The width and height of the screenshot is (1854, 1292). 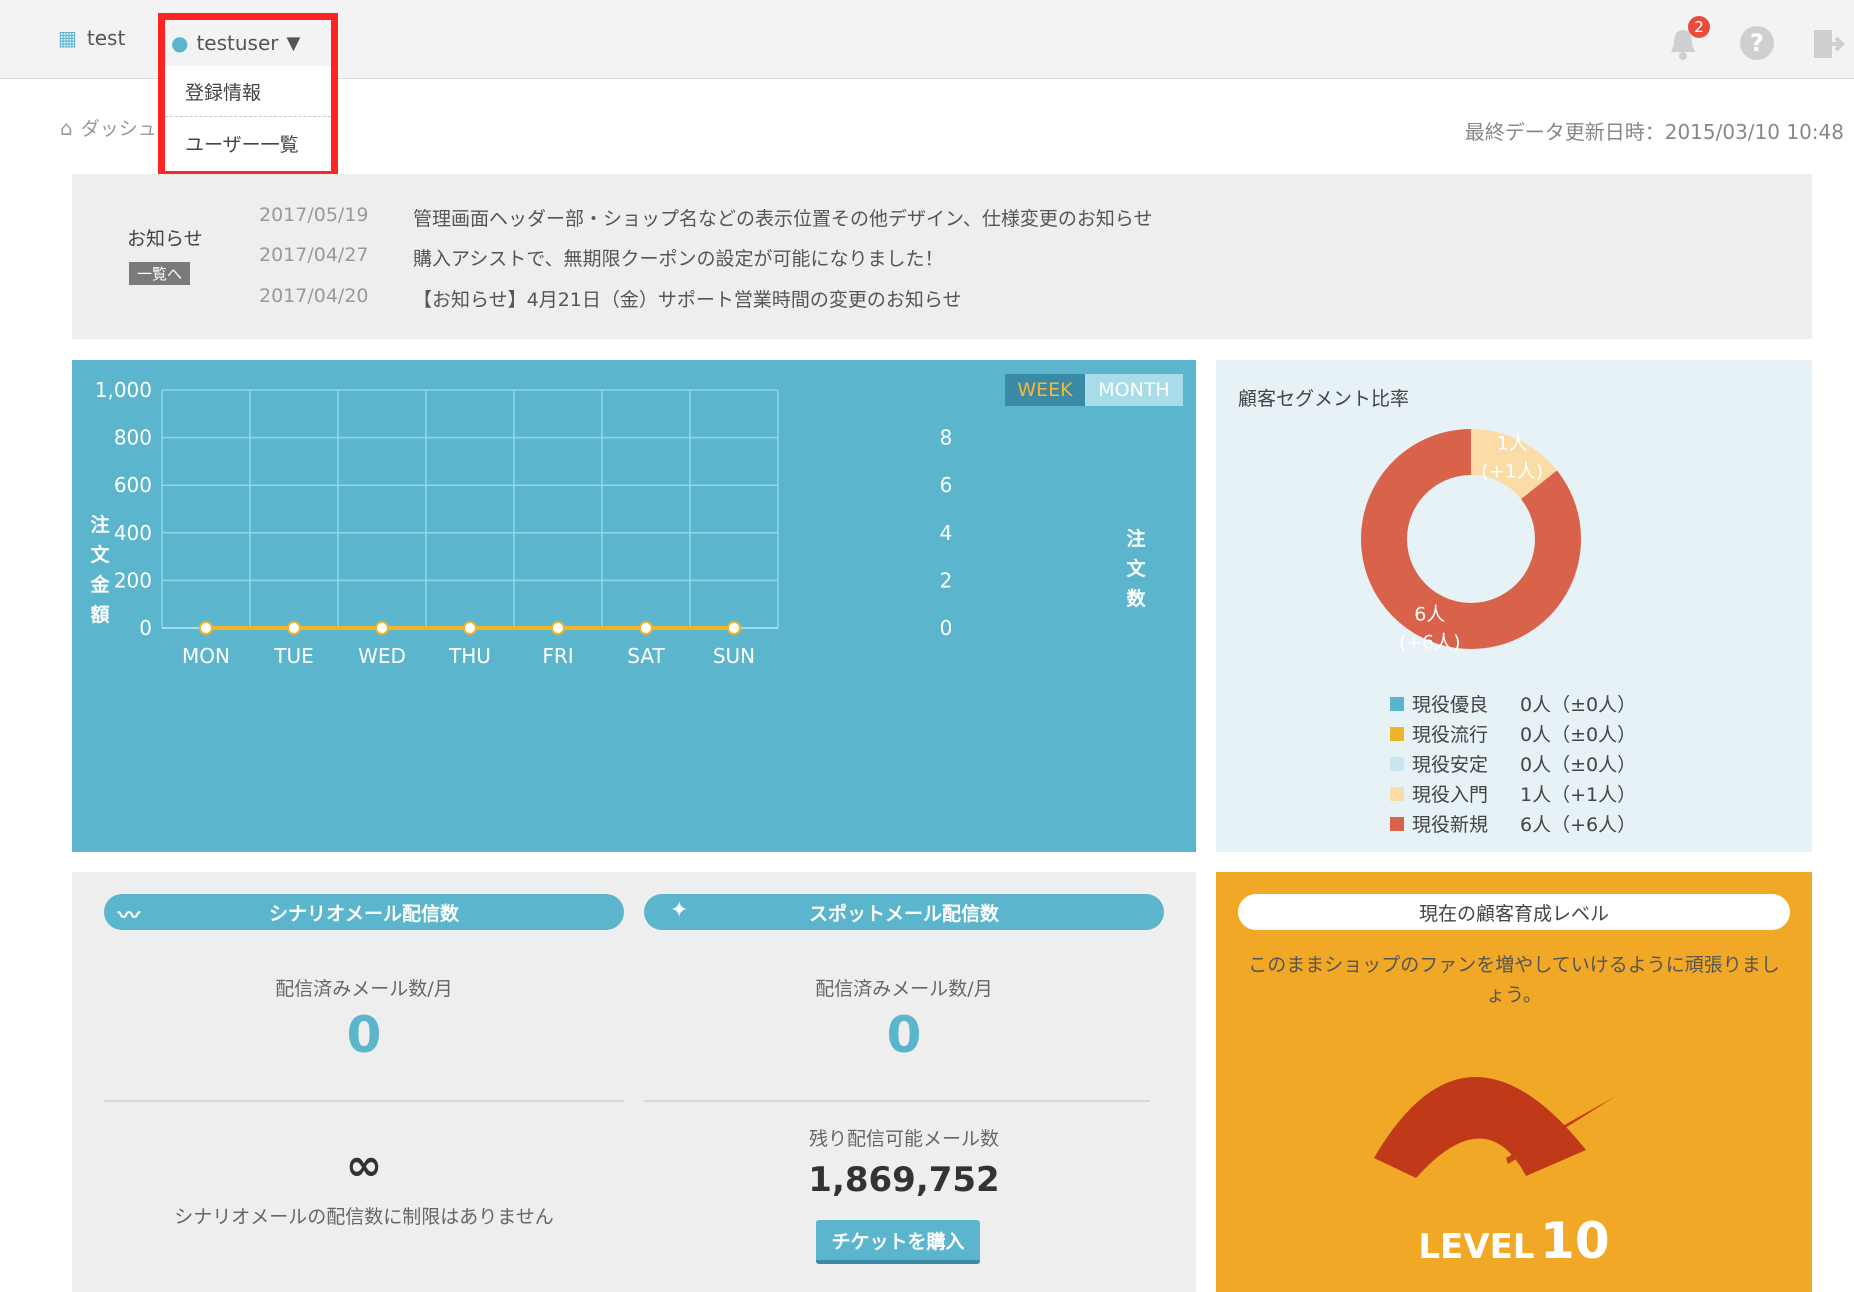 What do you see at coordinates (903, 913) in the screenshot?
I see `spot-mail-title: スポットメール配信数` at bounding box center [903, 913].